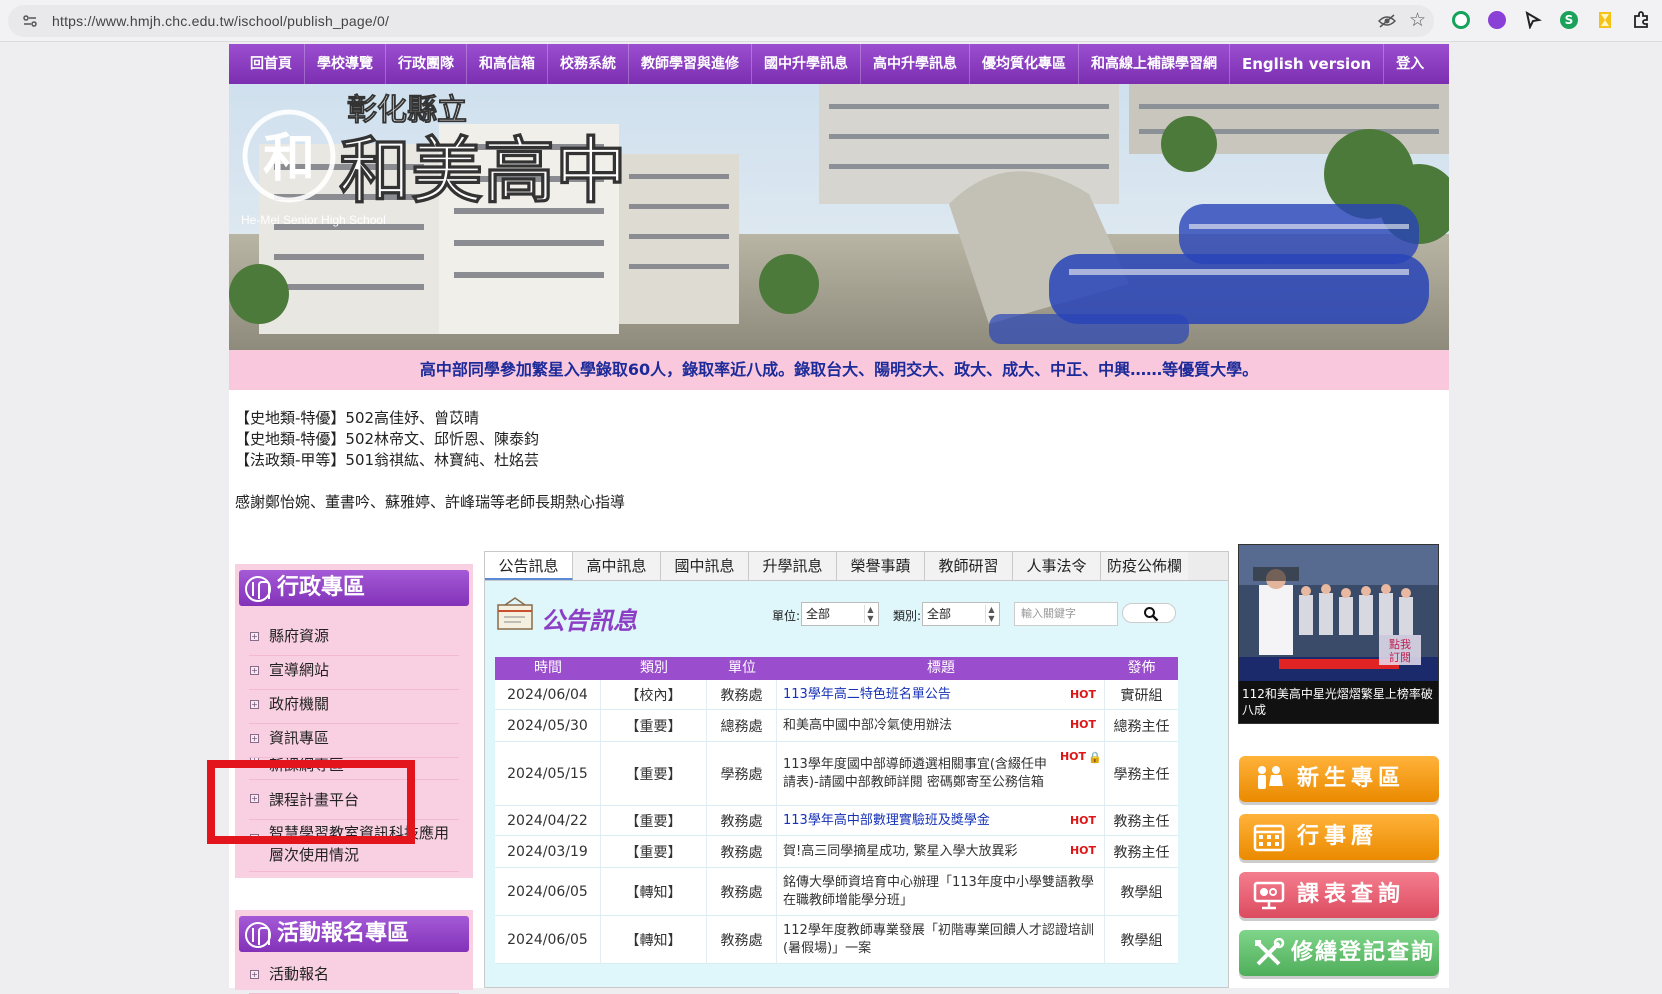  Describe the element at coordinates (1269, 895) in the screenshot. I see `presentation-icon` at that location.